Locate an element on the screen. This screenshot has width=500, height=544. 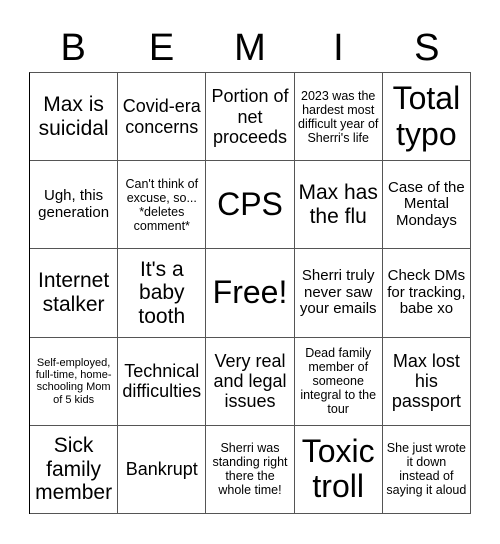
bingo-header: B E M I S is located at coordinates (250, 48).